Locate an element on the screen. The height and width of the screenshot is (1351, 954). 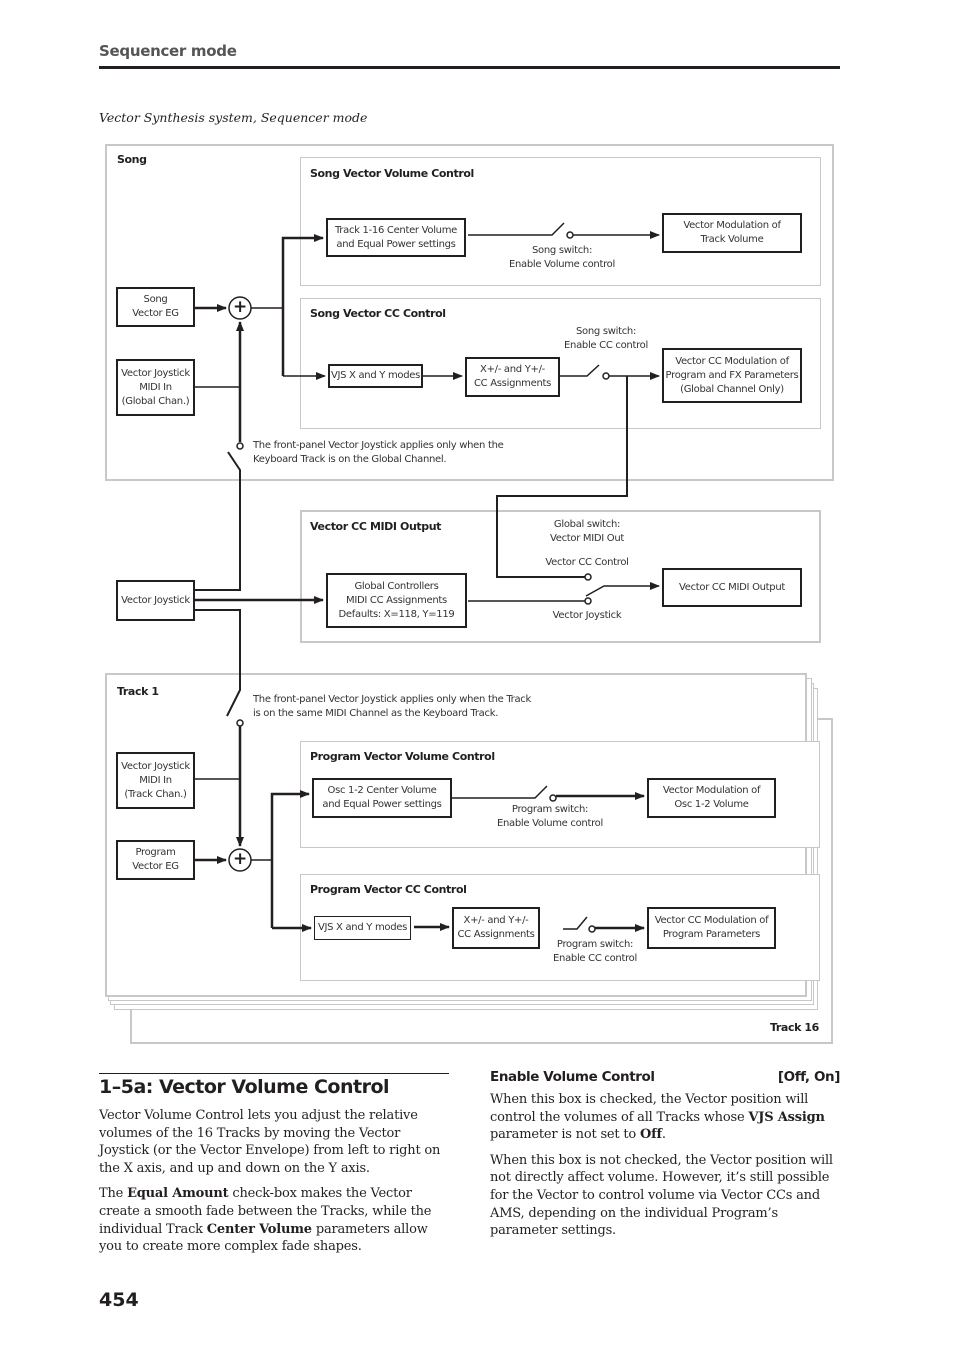
section-rule is located at coordinates (274, 1073).